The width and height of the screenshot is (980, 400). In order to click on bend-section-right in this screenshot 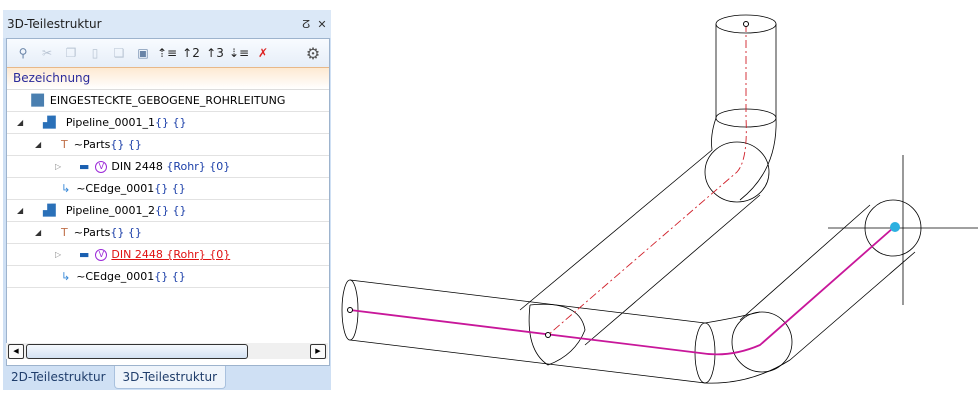, I will do `click(762, 342)`.